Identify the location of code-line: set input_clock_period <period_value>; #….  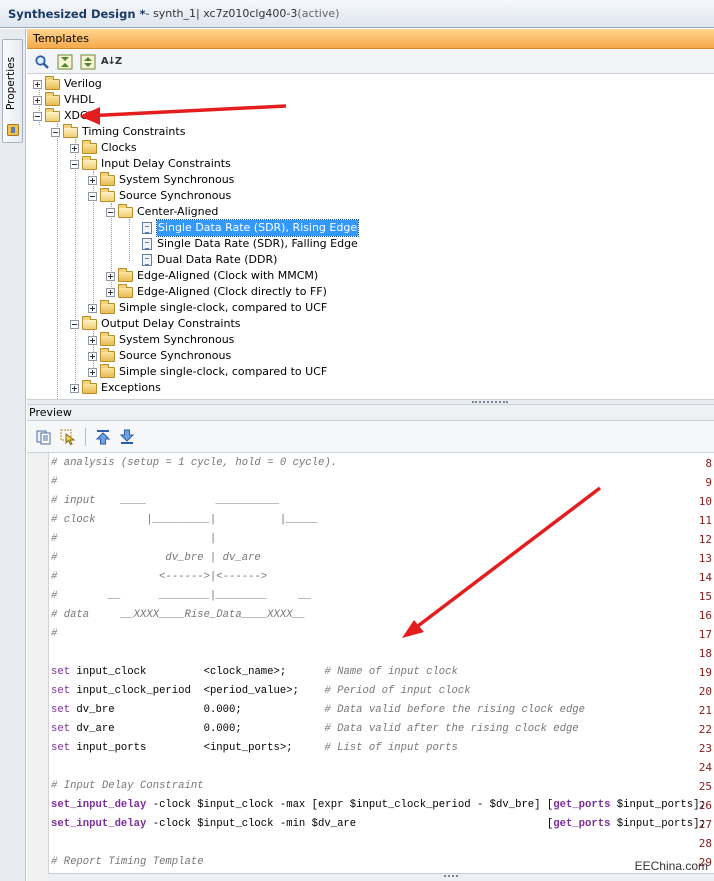
(261, 691).